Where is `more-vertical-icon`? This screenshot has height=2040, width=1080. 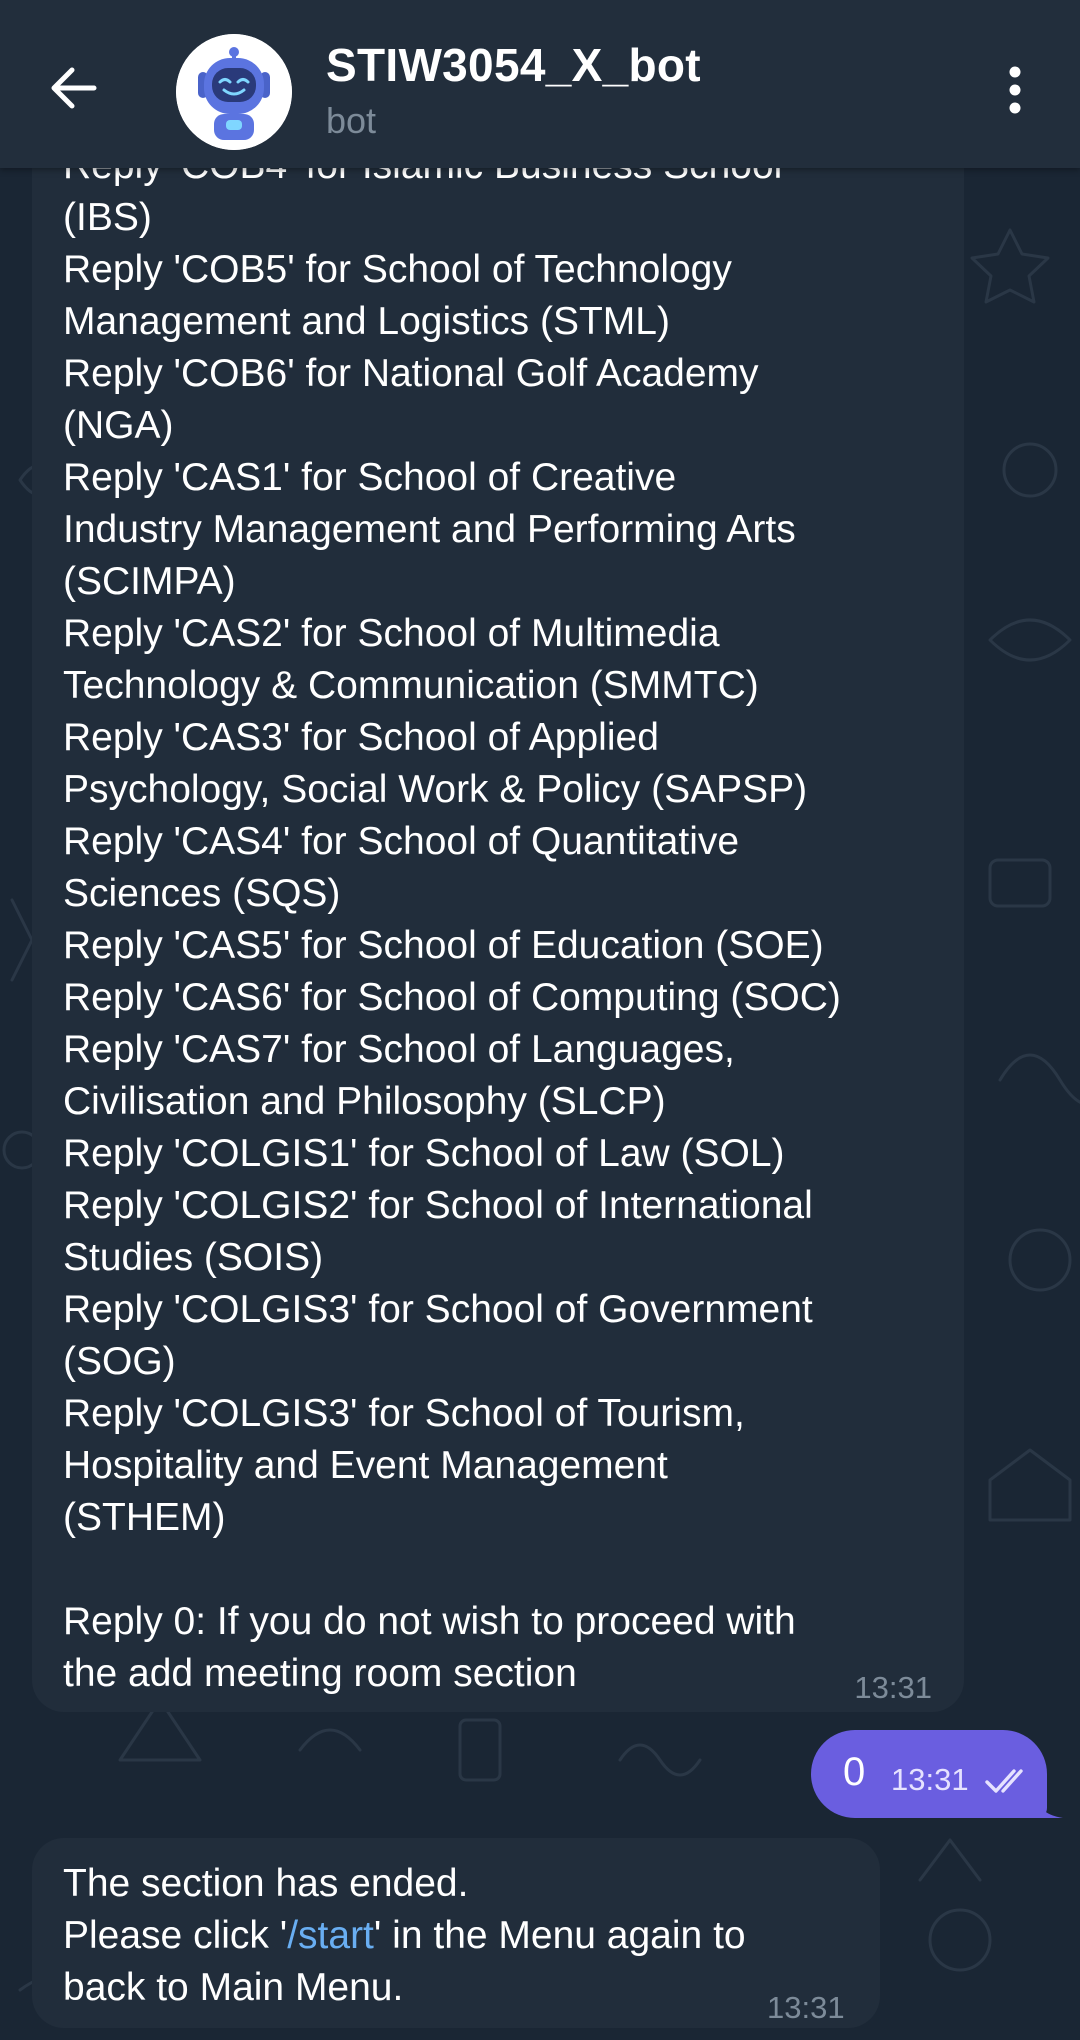
more-vertical-icon is located at coordinates (1015, 90).